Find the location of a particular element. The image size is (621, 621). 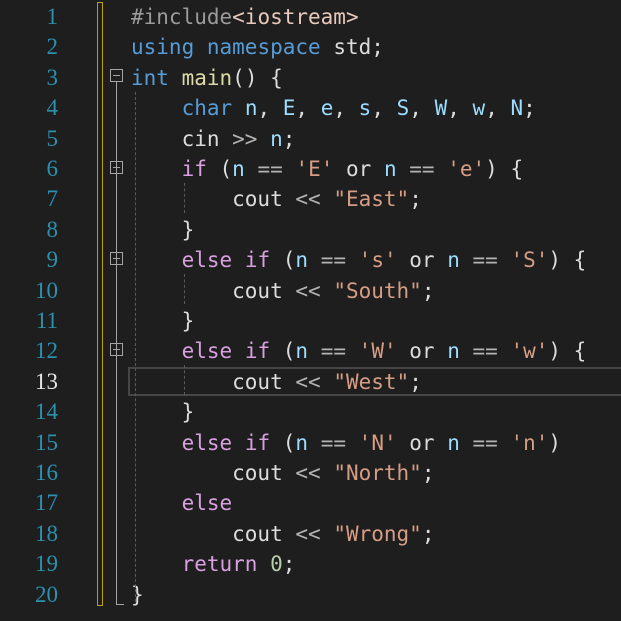

code-text: #include<iostream> is located at coordinates (245, 17).